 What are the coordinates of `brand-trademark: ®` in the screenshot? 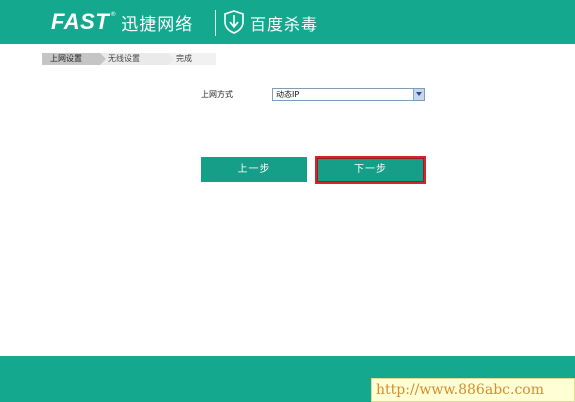 It's located at (113, 14).